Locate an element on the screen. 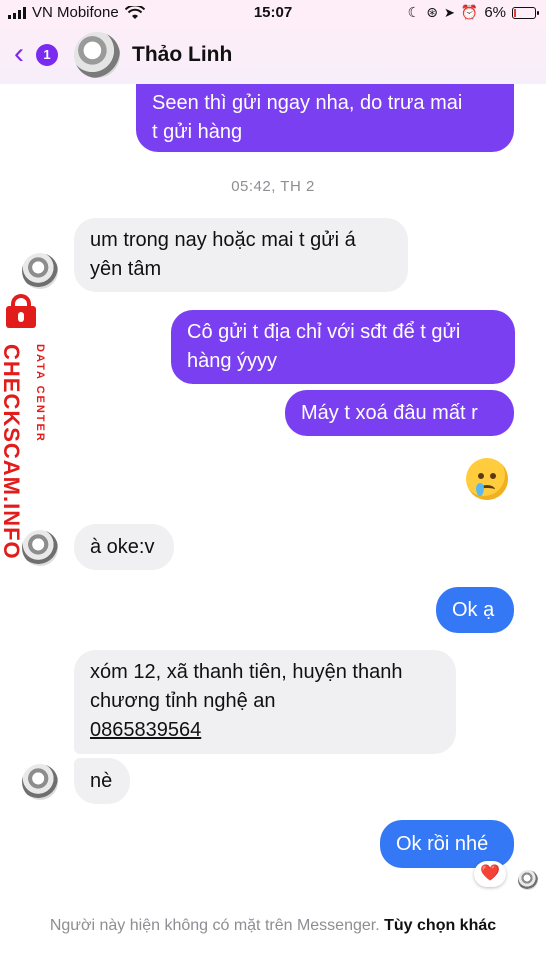  status-right: ☾ ⊛ ➤ ⏰ 6% is located at coordinates (473, 12).